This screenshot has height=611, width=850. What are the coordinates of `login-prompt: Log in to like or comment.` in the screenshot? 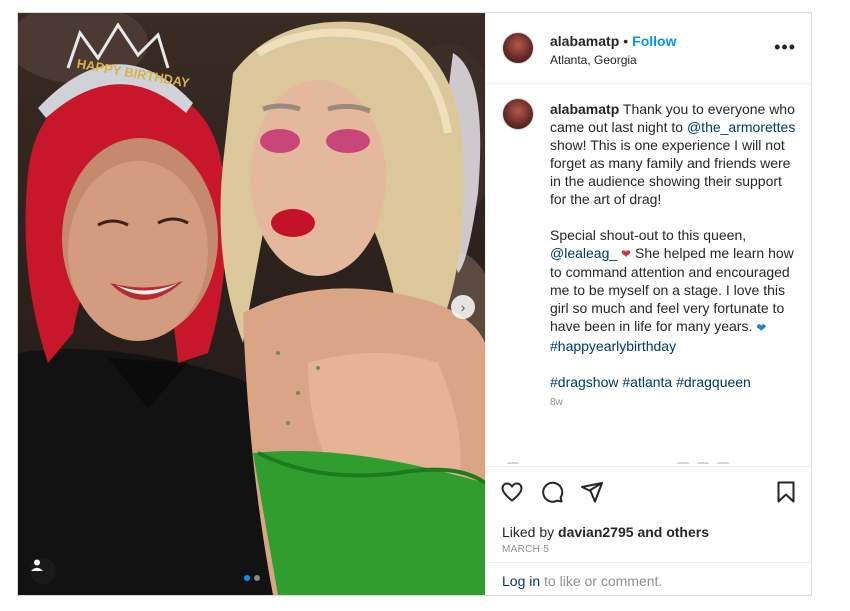 It's located at (648, 578).